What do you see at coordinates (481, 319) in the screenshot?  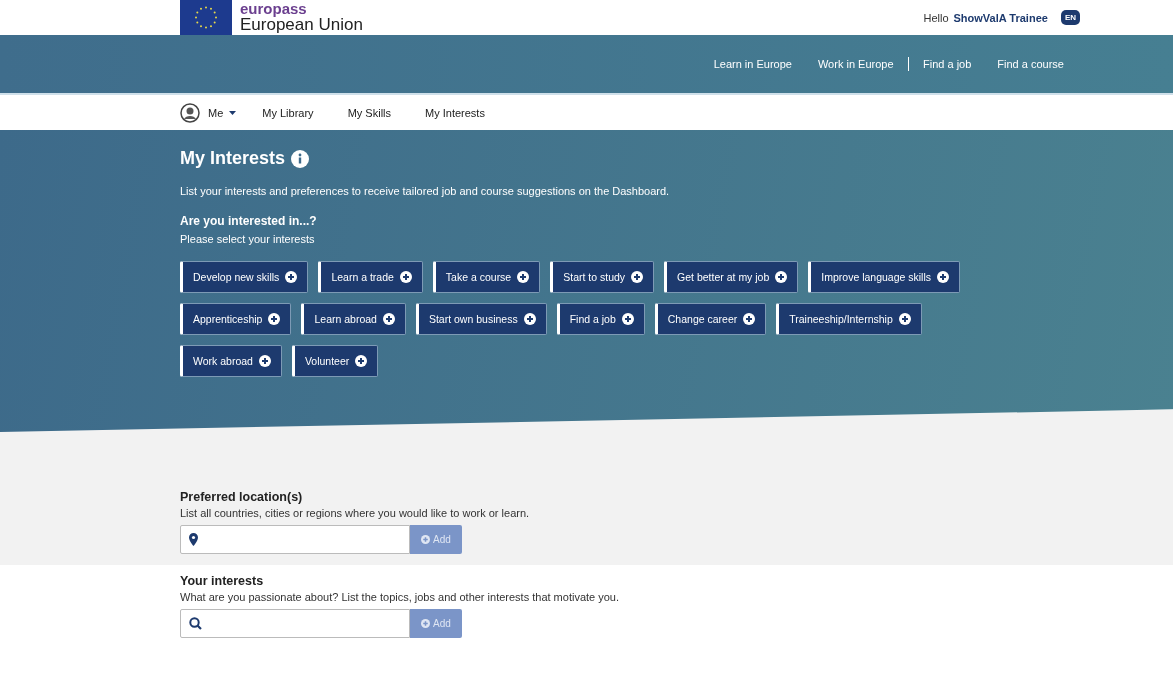 I see `interest-chip: Start own business` at bounding box center [481, 319].